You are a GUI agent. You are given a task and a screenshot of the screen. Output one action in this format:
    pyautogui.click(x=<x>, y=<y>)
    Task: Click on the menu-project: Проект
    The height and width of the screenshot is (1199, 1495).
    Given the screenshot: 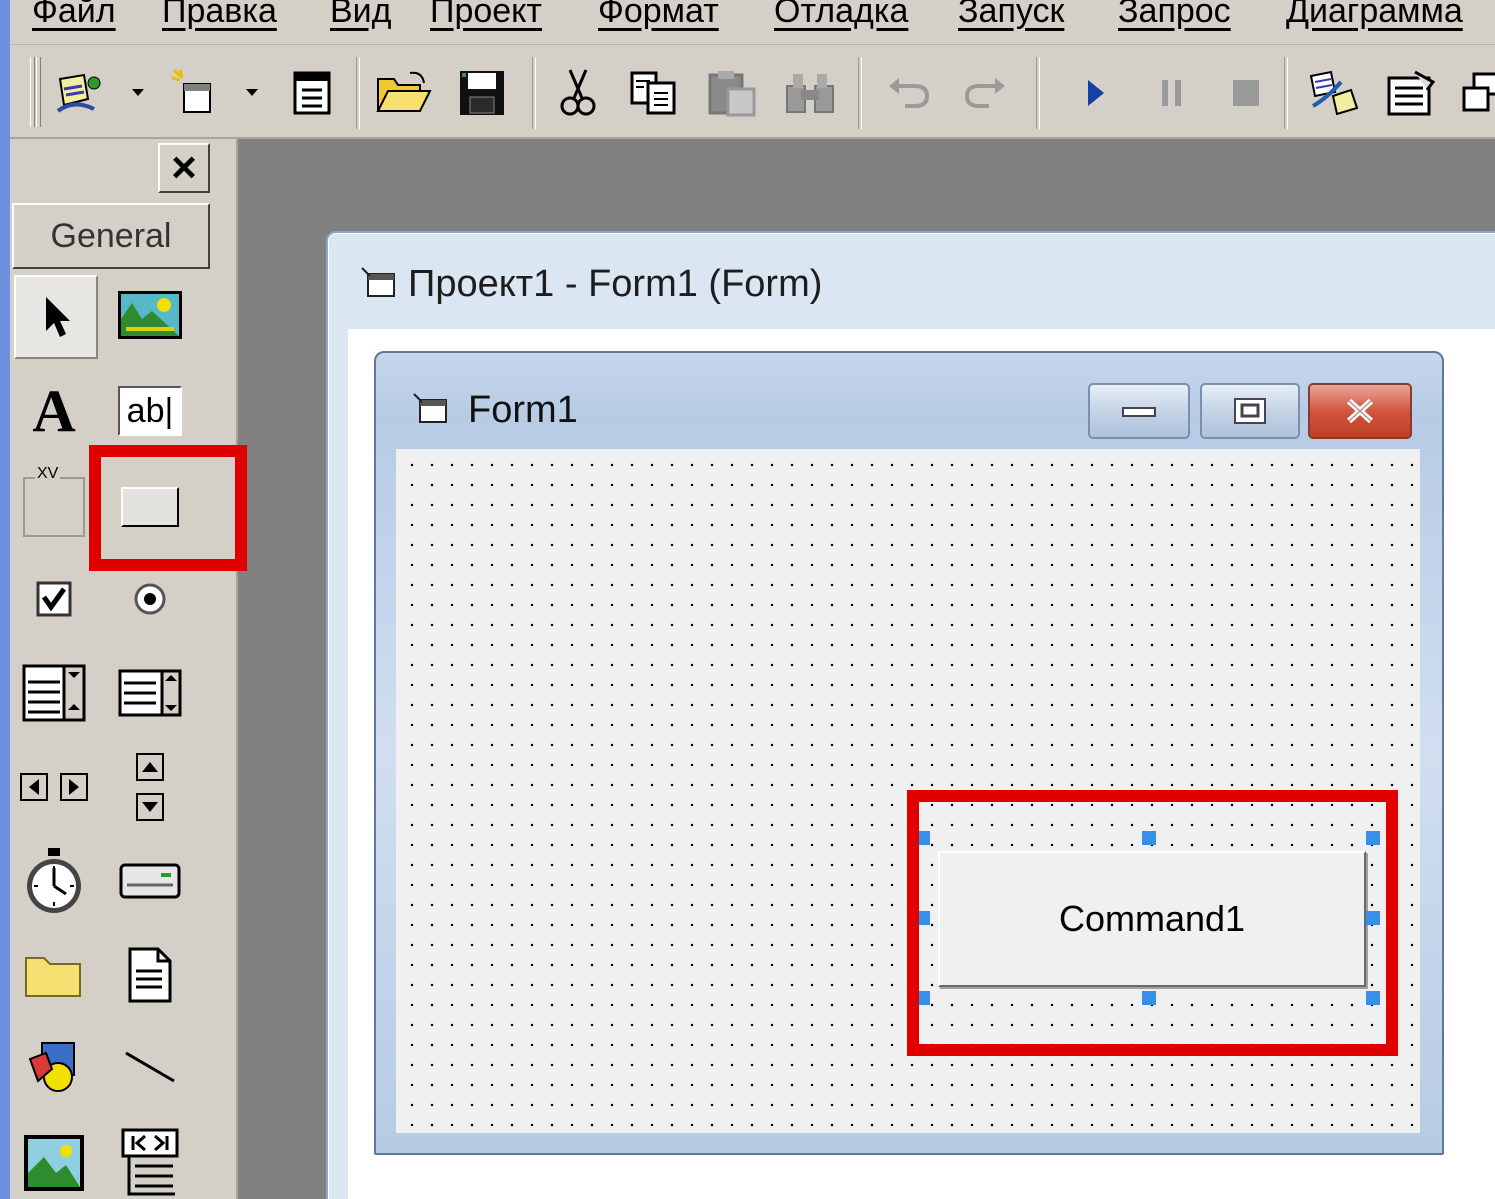 What is the action you would take?
    pyautogui.click(x=486, y=15)
    